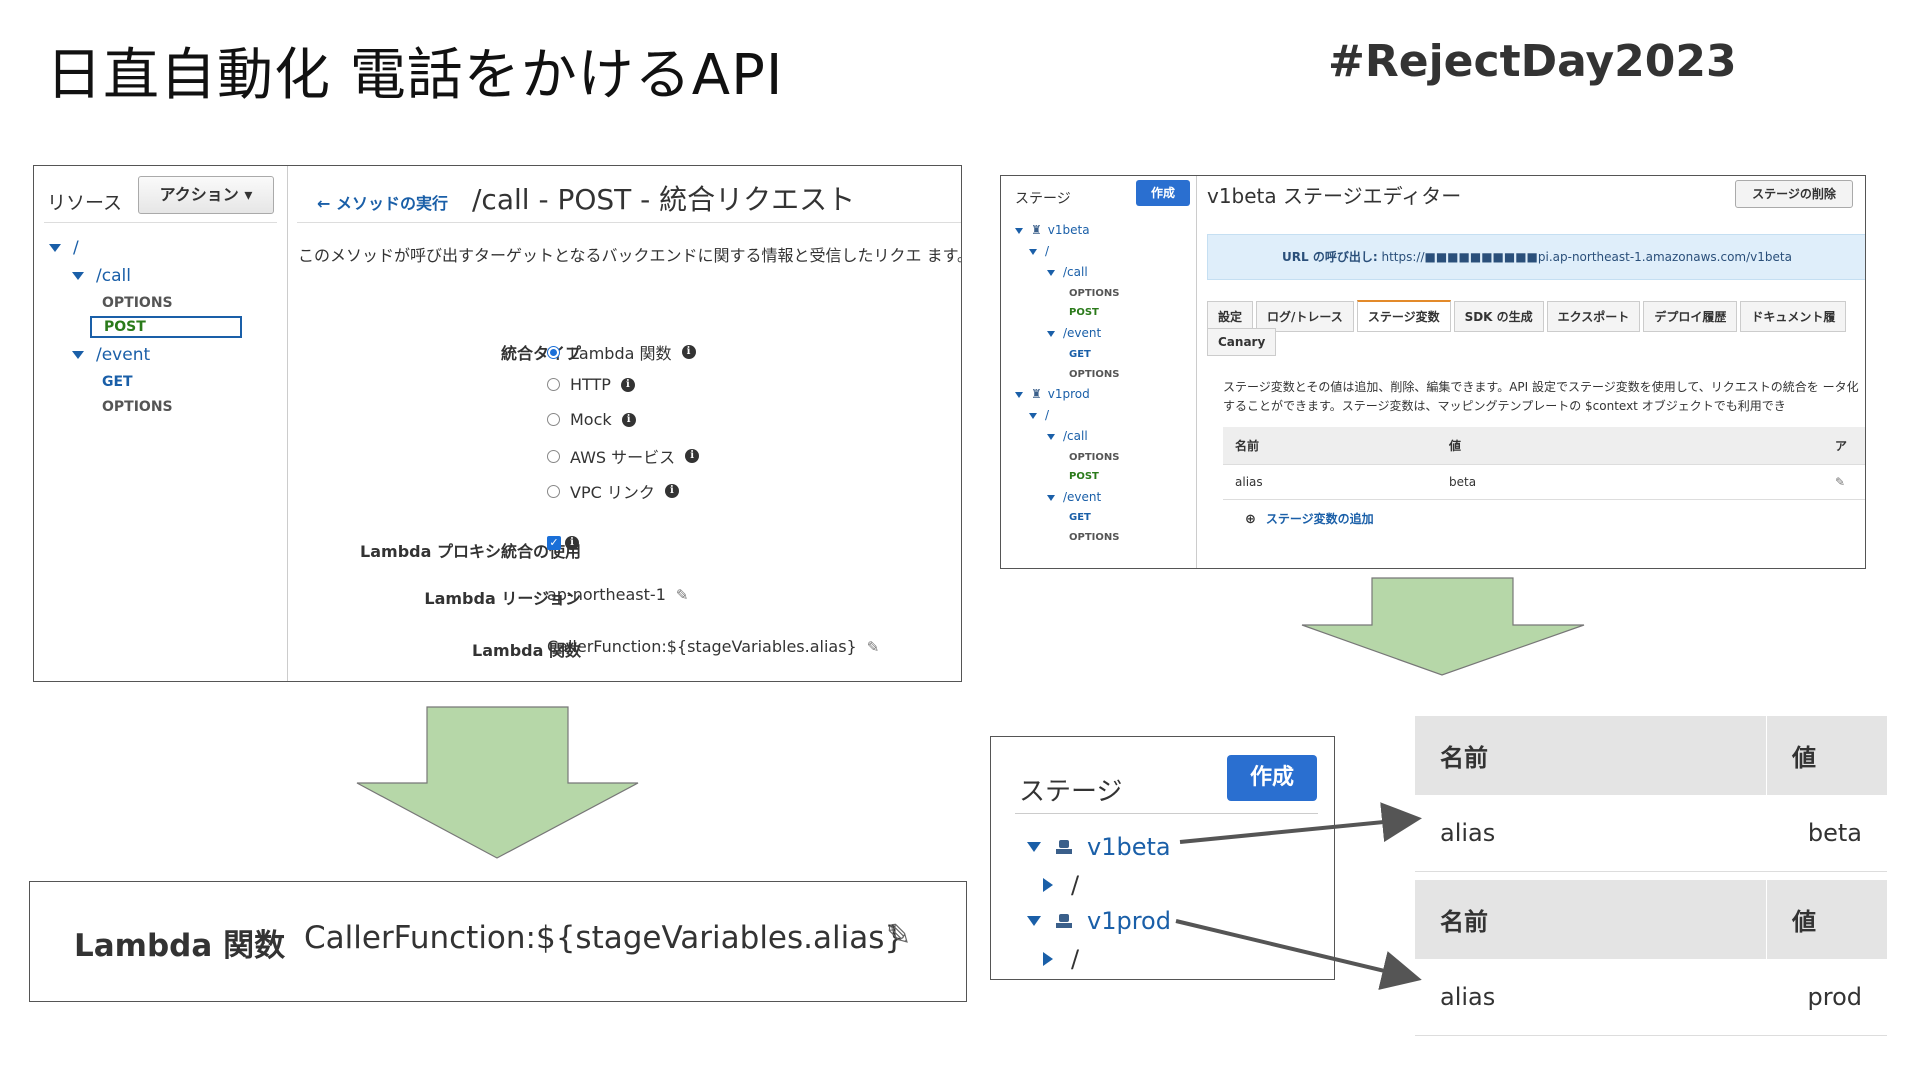  What do you see at coordinates (1099, 921) in the screenshot?
I see `stage-v1prod: v1prod` at bounding box center [1099, 921].